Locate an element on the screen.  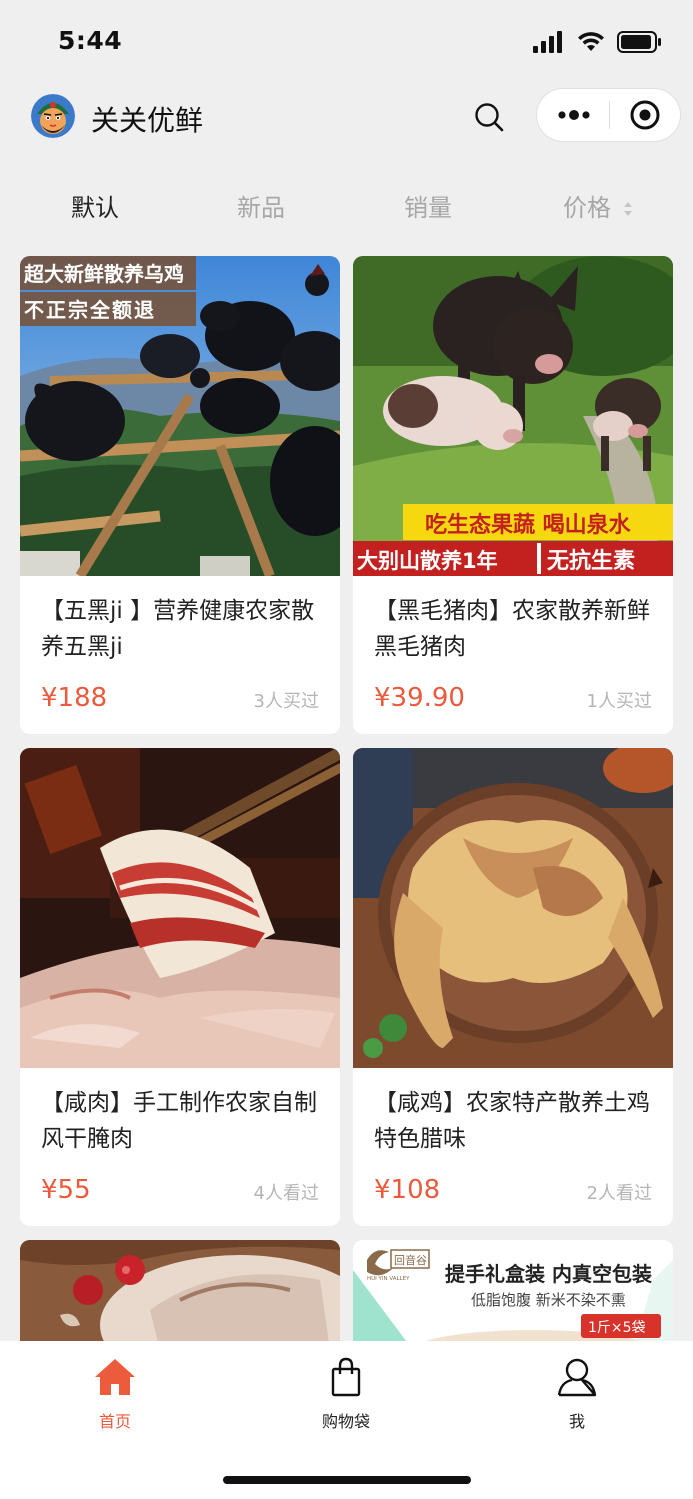
product-image: 吃生态果蔬 喝山泉水 大别山散养1年 无抗生素 is located at coordinates (513, 416).